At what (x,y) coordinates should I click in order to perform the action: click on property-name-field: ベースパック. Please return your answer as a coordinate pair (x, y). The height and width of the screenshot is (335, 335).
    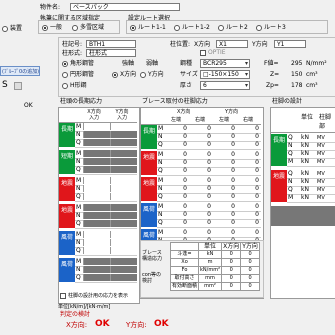
    Looking at the image, I should click on (125, 7).